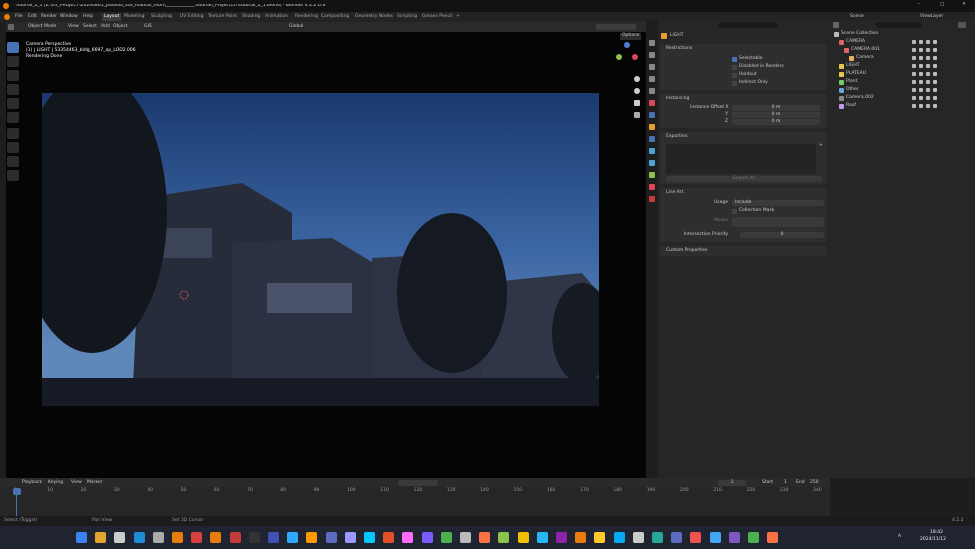 The width and height of the screenshot is (975, 549). What do you see at coordinates (902, 58) in the screenshot?
I see `outliner-row: Camera` at bounding box center [902, 58].